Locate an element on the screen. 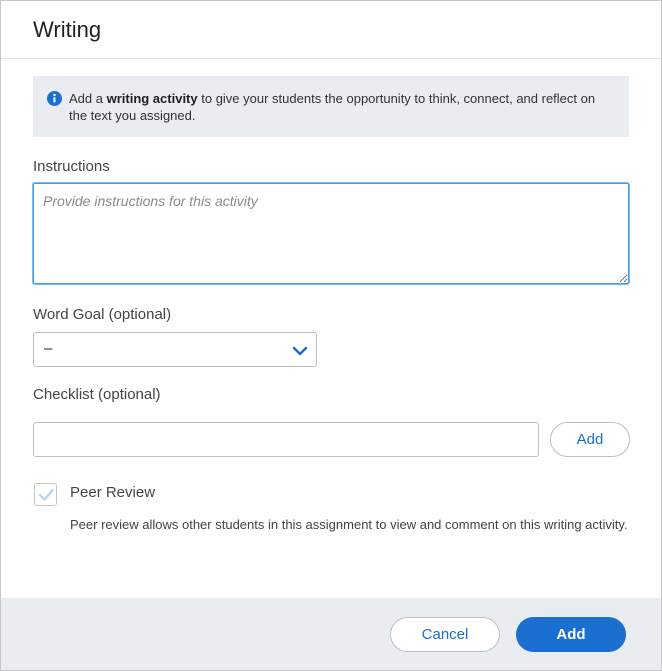 Image resolution: width=662 pixels, height=671 pixels. word-goal-label: Word Goal (optional) is located at coordinates (102, 314).